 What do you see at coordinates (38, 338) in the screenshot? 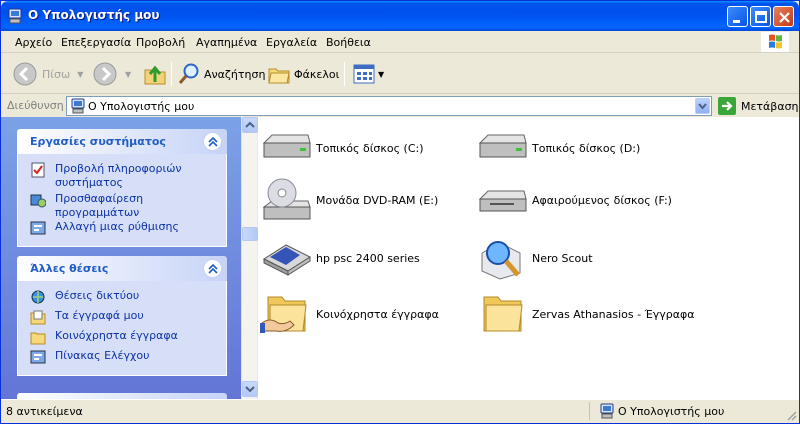
I see `shared-documents-icon` at bounding box center [38, 338].